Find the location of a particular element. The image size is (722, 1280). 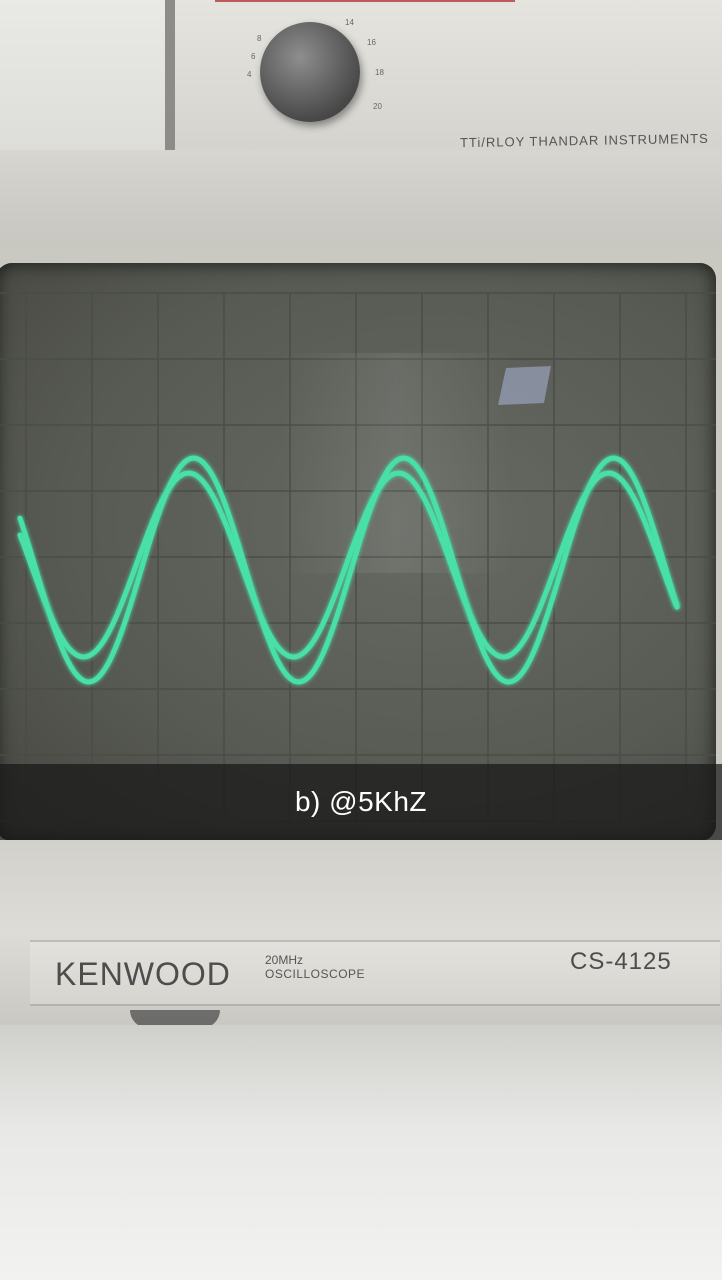

device-type-label: OSCILLOSCOPE is located at coordinates (315, 974).